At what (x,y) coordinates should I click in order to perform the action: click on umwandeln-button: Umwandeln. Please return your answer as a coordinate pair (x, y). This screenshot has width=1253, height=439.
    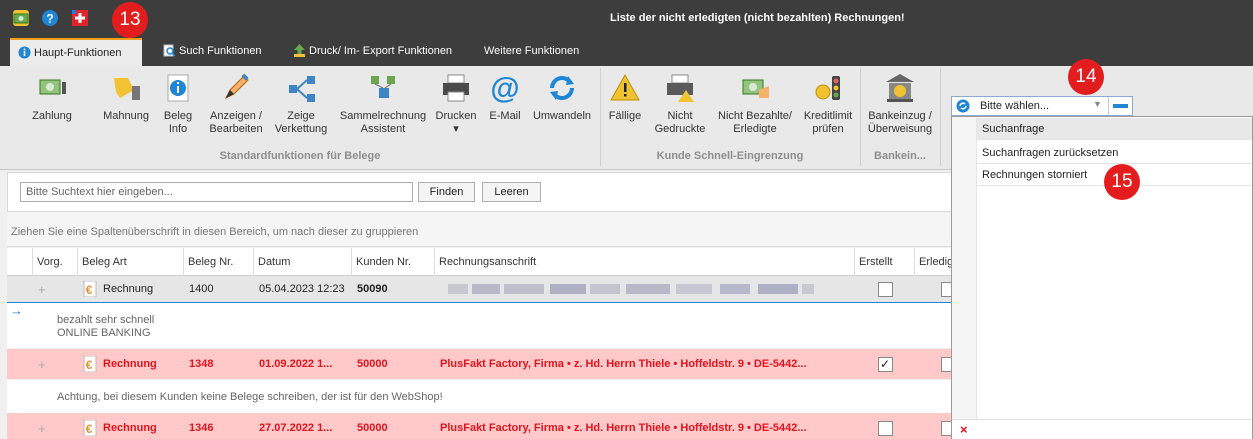
    Looking at the image, I should click on (562, 97).